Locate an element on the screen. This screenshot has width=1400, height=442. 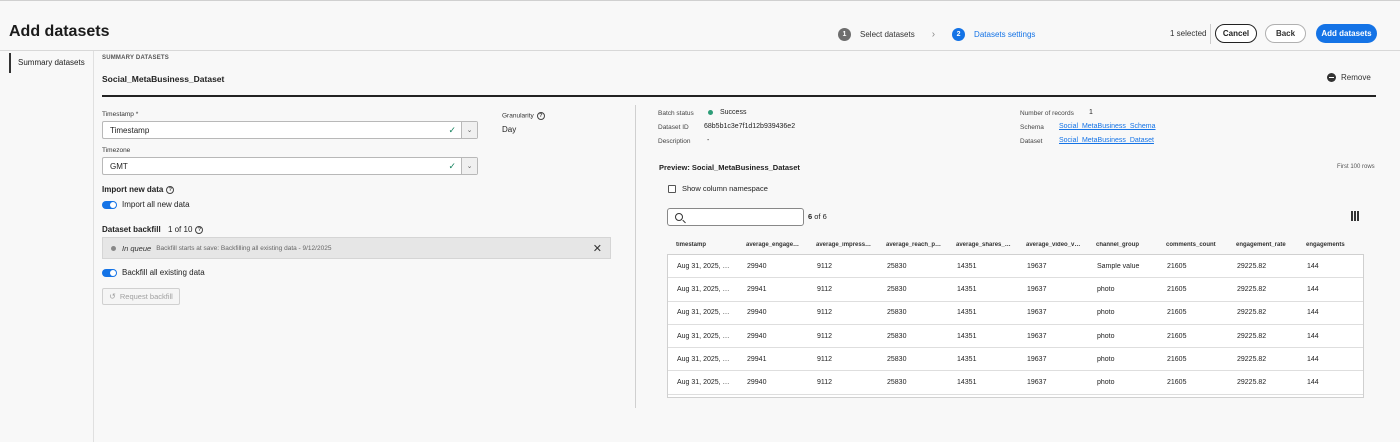
queue-status: In queue is located at coordinates (137, 248).